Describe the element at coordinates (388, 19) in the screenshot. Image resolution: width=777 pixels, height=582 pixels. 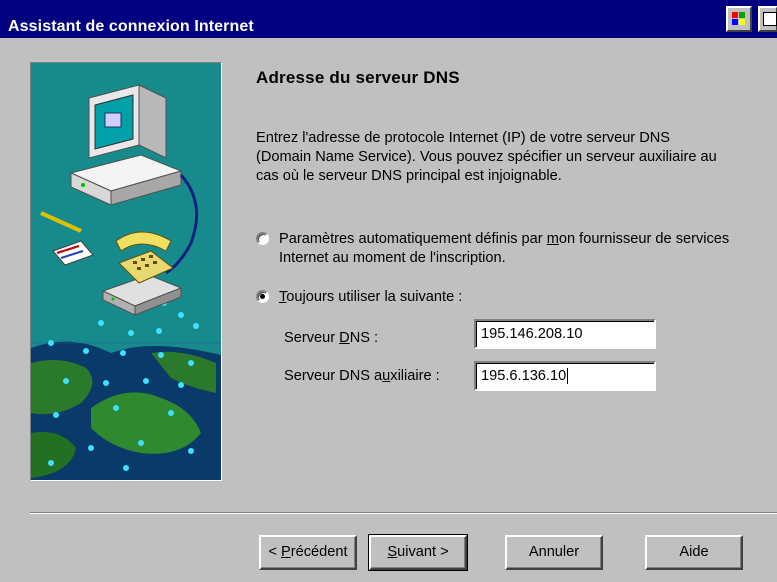
I see `title-bar: Assistant de connexion Internet` at that location.